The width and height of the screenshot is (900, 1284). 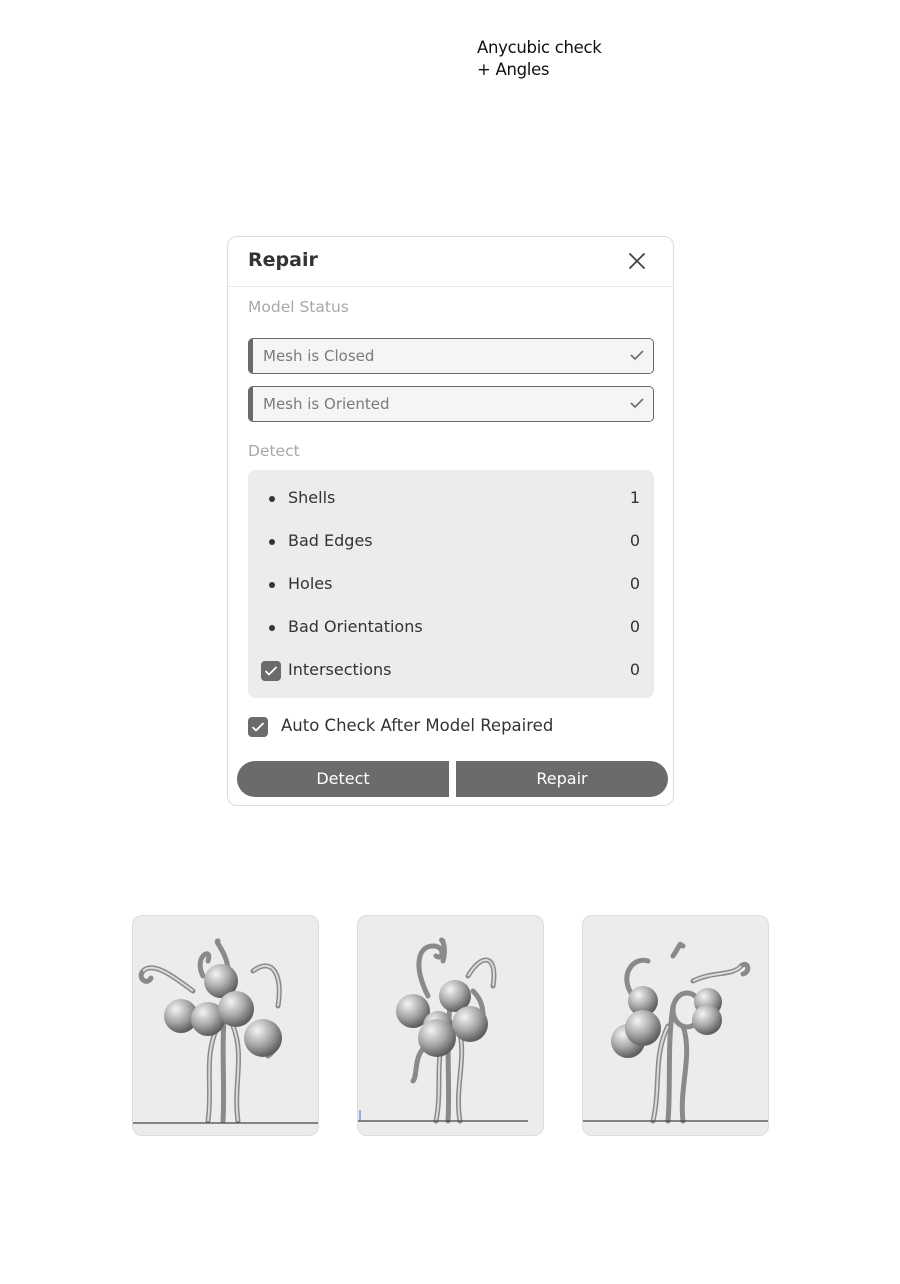 I want to click on detect-label: Detect, so click(x=274, y=451).